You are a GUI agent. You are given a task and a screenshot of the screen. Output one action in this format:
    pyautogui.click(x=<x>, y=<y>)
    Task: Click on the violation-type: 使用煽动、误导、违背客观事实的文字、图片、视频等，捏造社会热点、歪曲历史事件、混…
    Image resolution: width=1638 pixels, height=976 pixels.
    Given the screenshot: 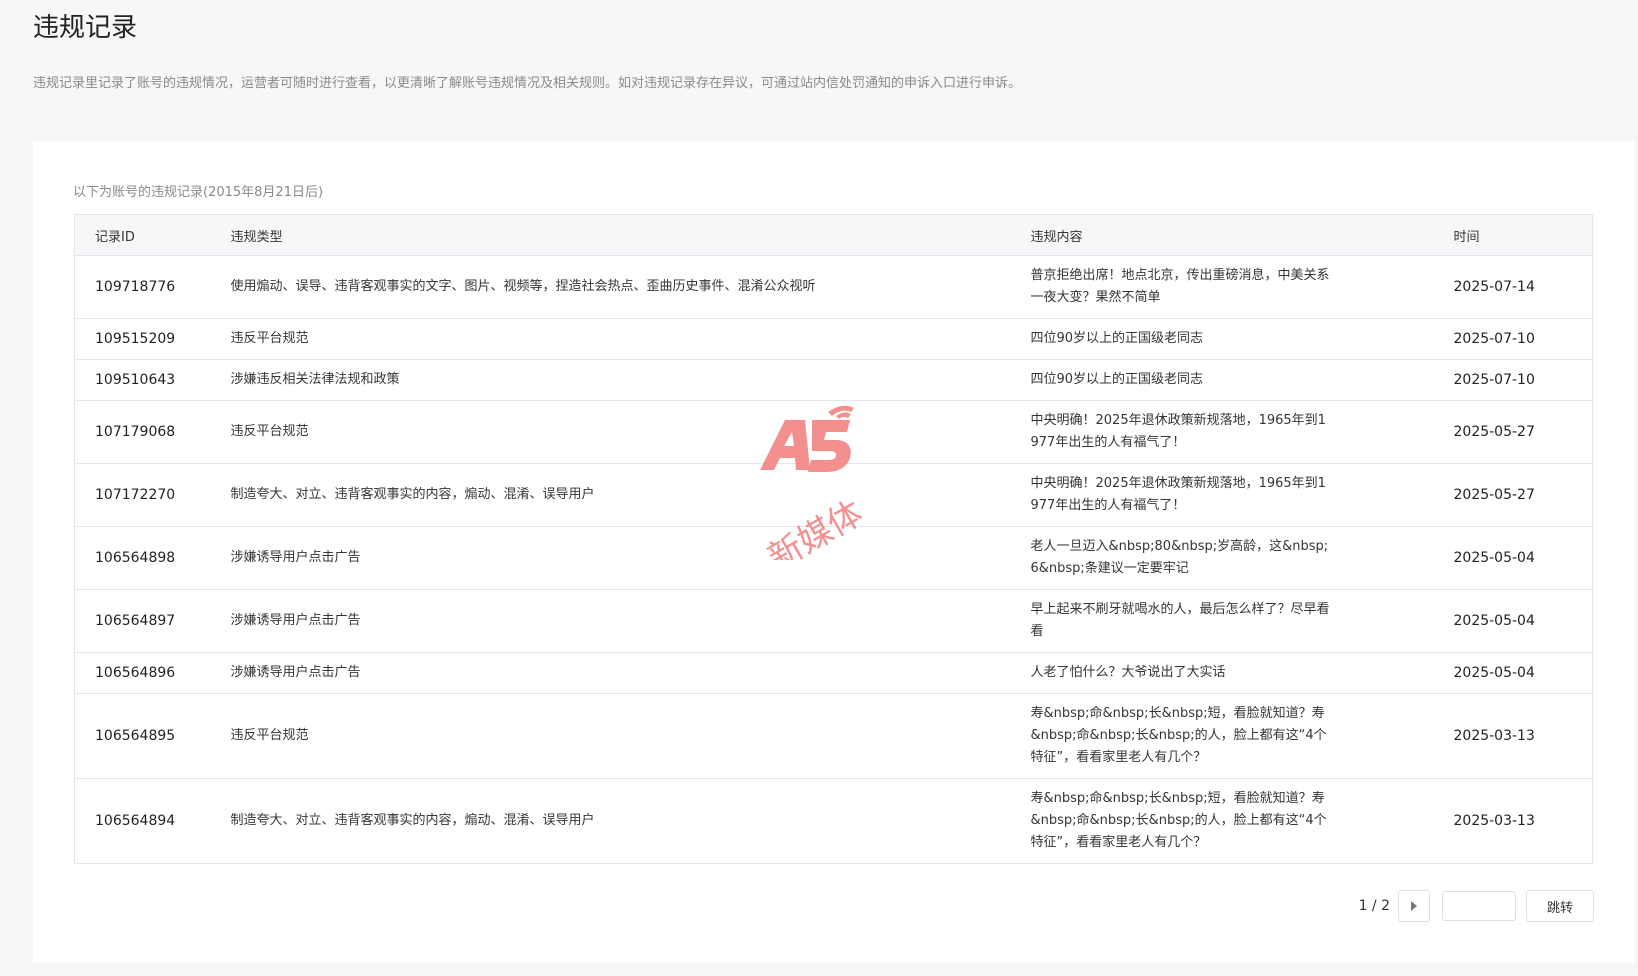 What is the action you would take?
    pyautogui.click(x=610, y=287)
    